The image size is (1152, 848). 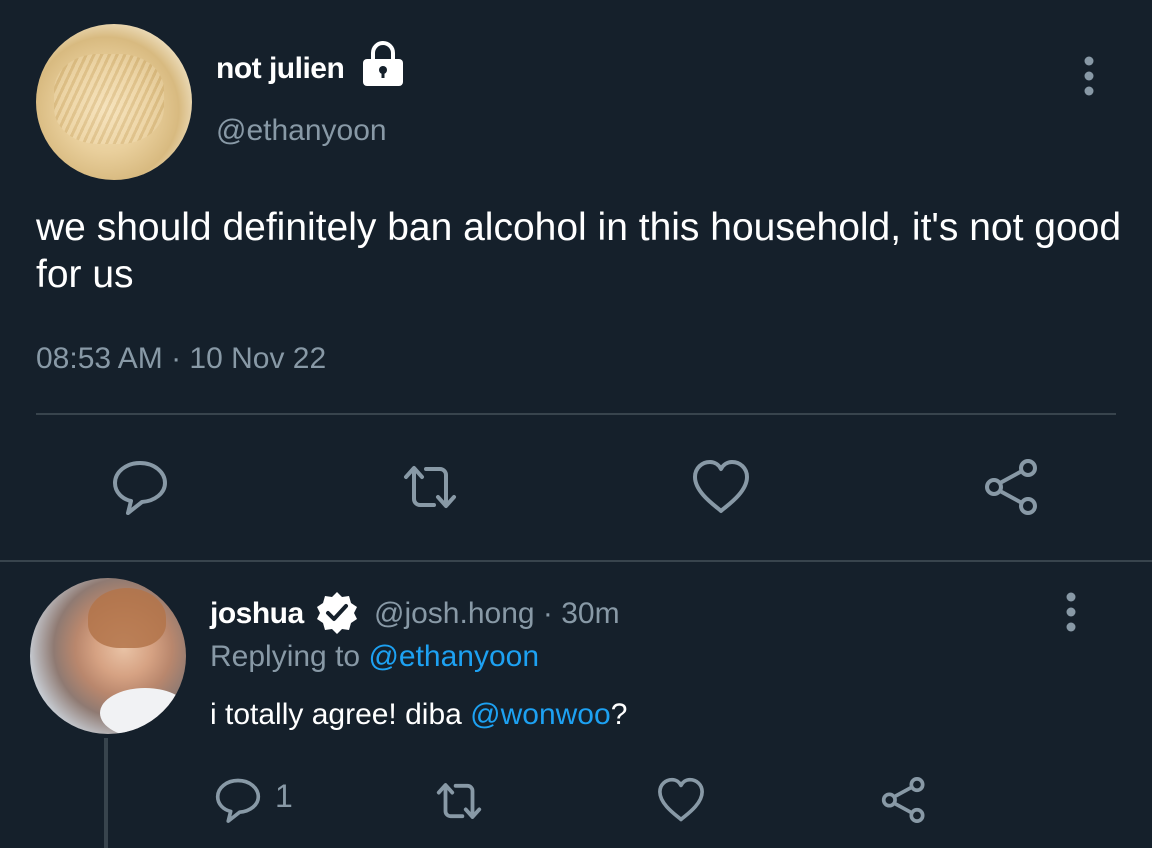 I want to click on author-handle: @ethanyoon, so click(x=301, y=131).